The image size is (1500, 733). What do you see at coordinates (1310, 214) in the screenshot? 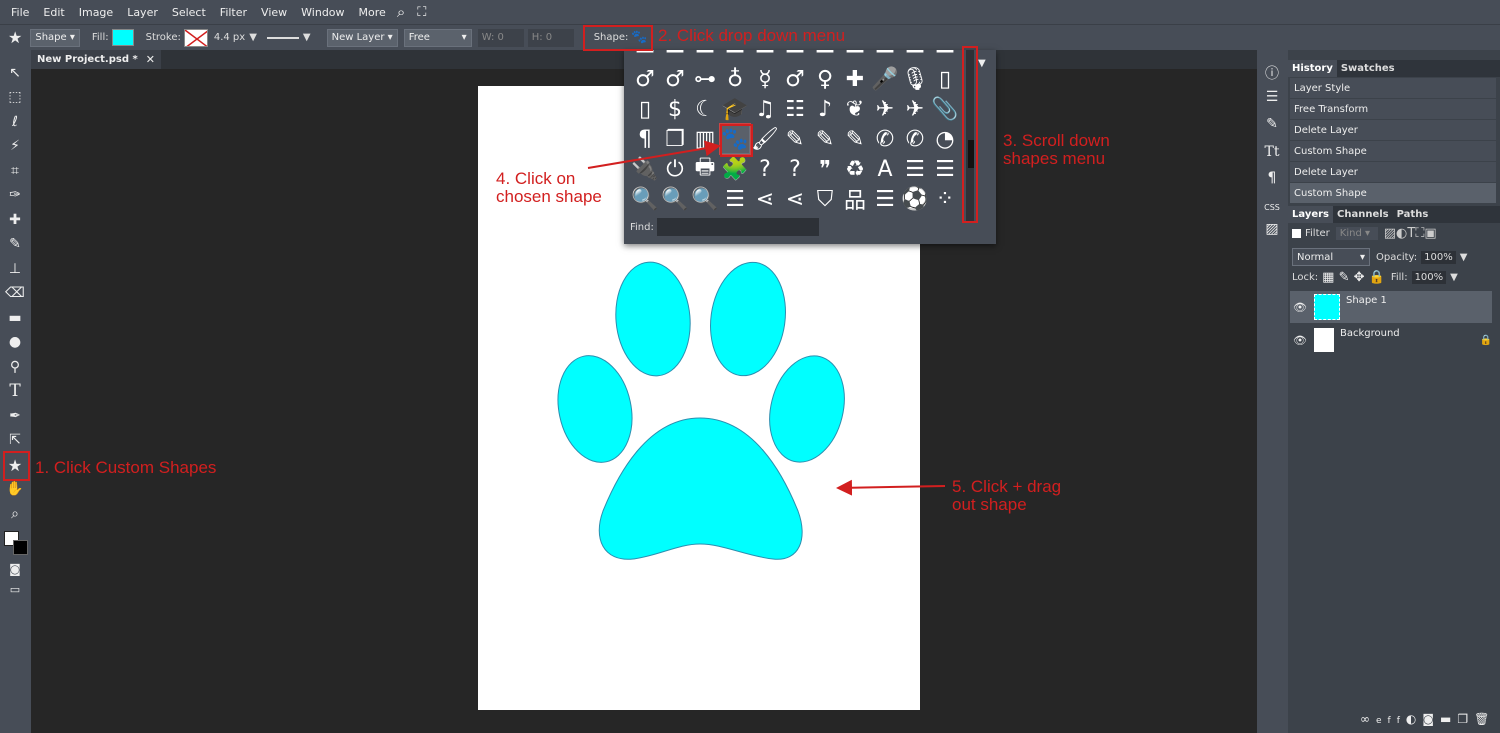
I see `tab-layers: Layers` at bounding box center [1310, 214].